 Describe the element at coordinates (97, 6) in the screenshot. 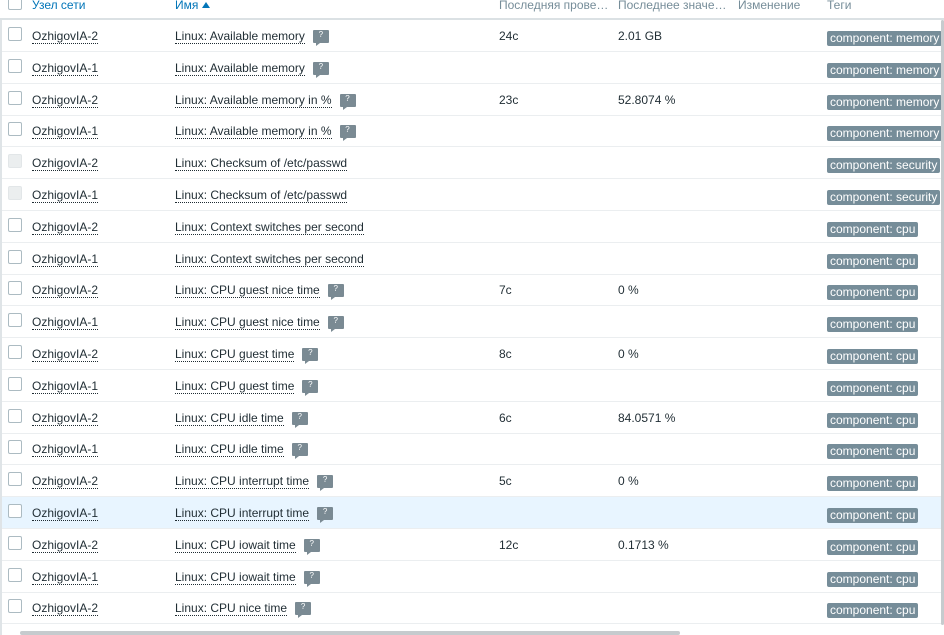

I see `column-host-header: Узел сети` at that location.